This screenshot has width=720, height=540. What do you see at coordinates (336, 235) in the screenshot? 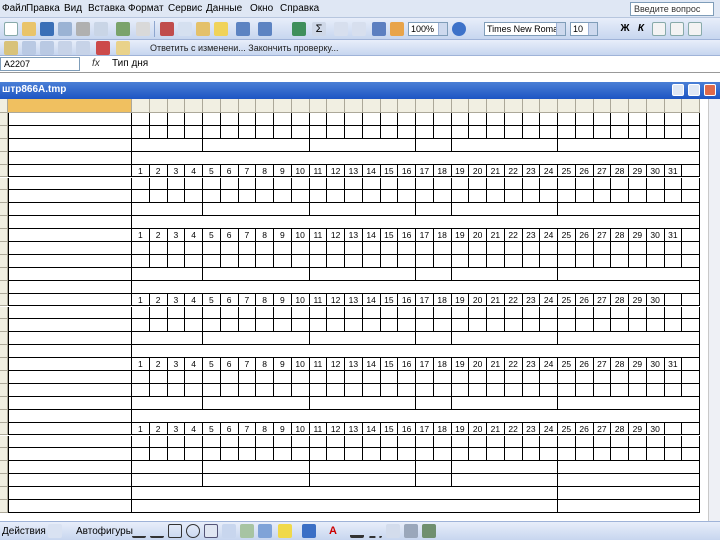
I see `day-number-cell: 12` at bounding box center [336, 235].